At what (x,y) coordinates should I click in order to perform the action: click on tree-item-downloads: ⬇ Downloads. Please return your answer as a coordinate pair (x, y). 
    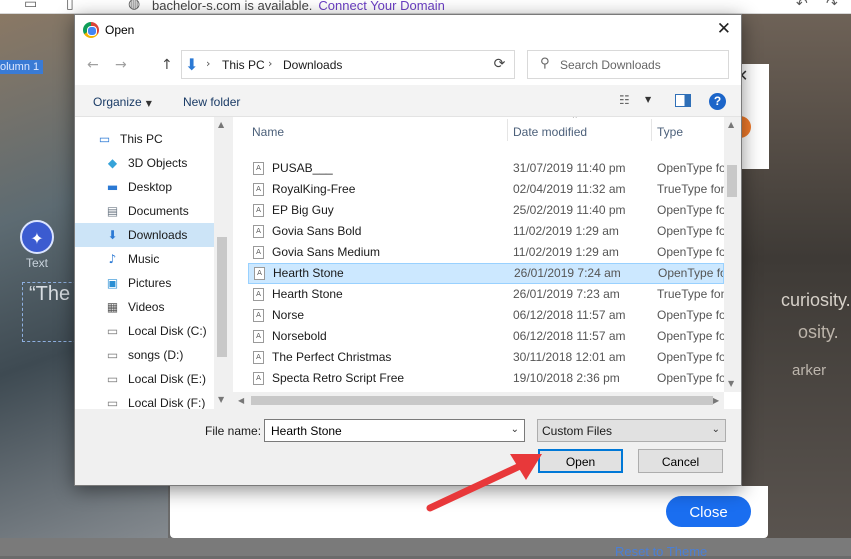
    Looking at the image, I should click on (144, 235).